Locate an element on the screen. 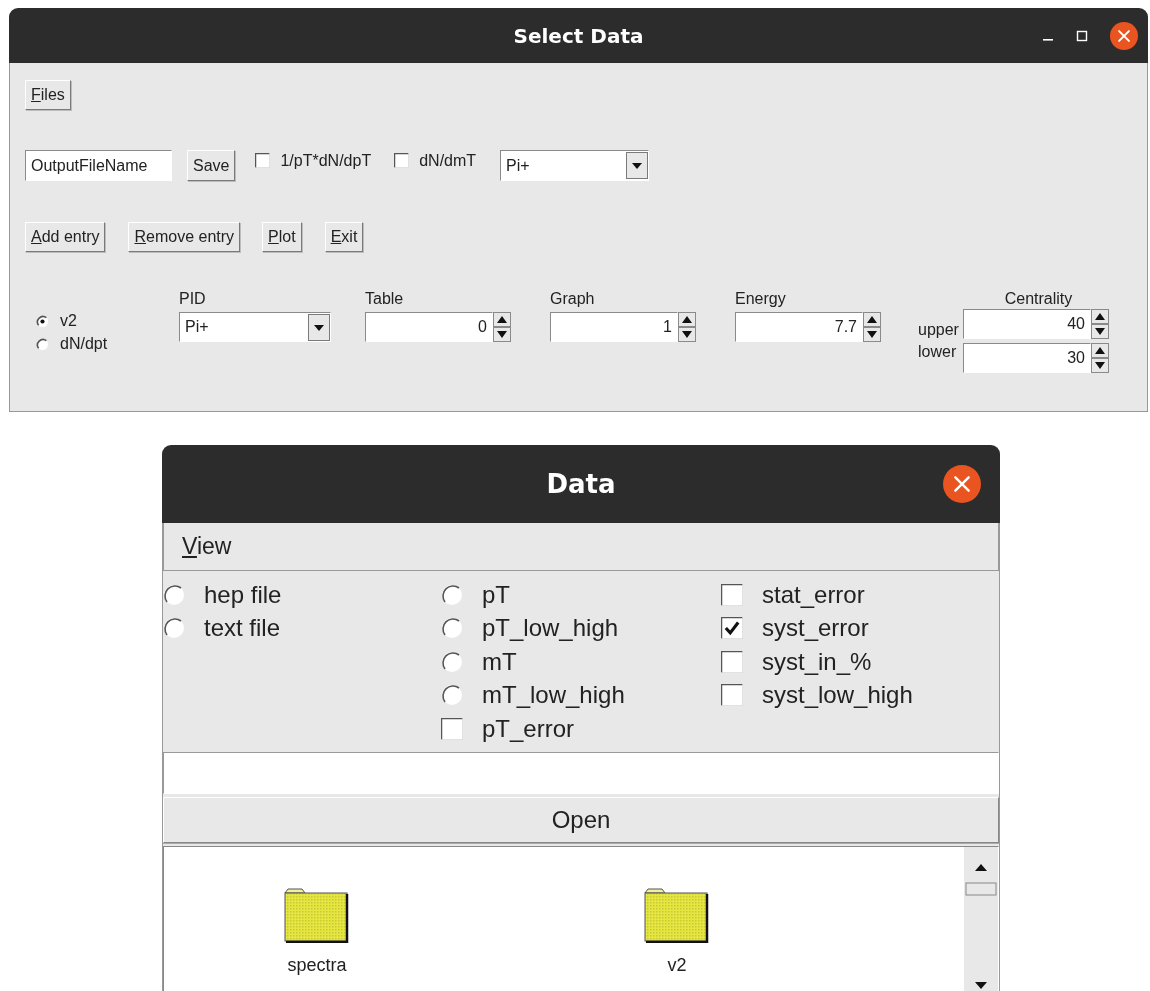 This screenshot has height=991, width=1150. folder-item: v2 is located at coordinates (677, 931).